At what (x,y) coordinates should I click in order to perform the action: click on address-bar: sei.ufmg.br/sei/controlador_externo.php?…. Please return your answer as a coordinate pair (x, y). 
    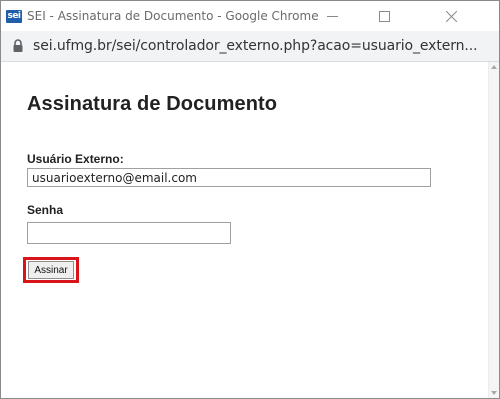
    Looking at the image, I should click on (250, 46).